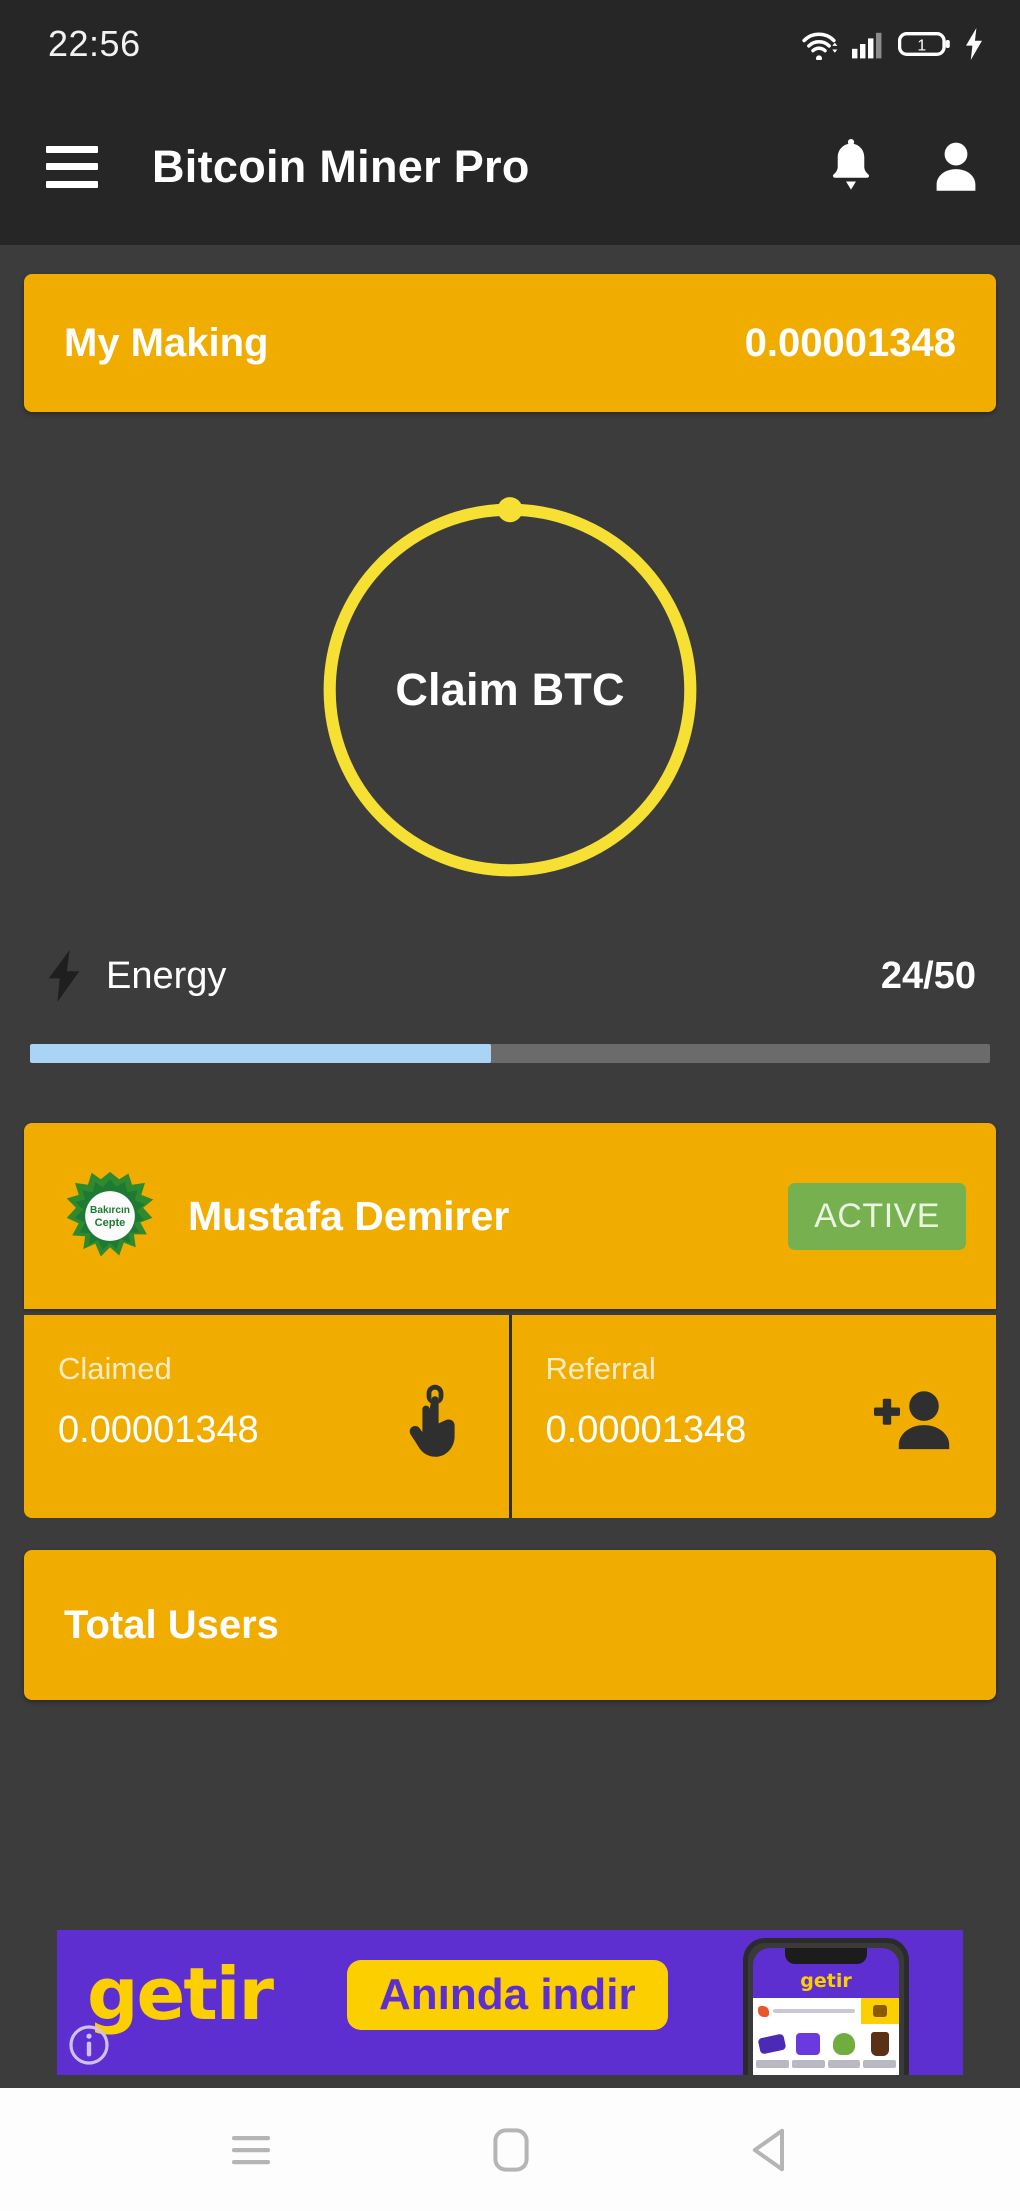 Image resolution: width=1020 pixels, height=2211 pixels. I want to click on ad-phone-search-placeholder, so click(814, 2011).